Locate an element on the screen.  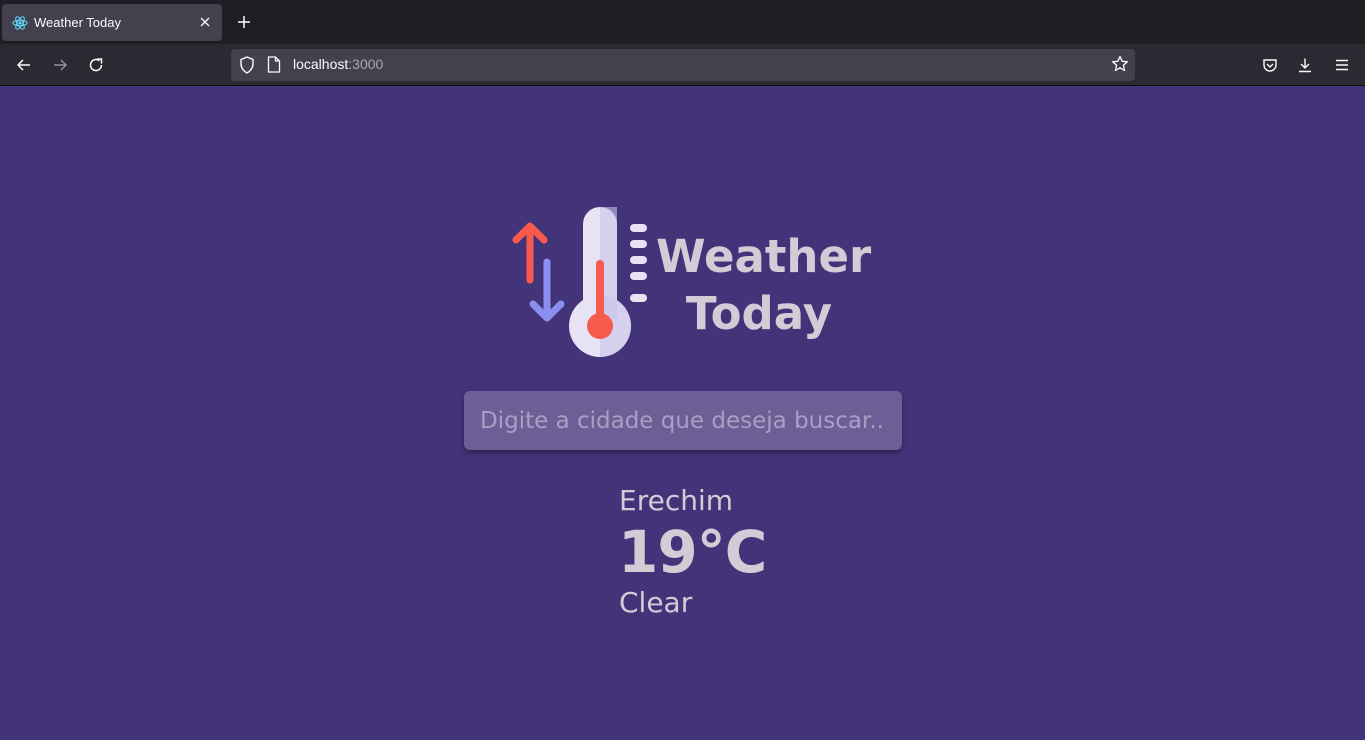
pocket-icon is located at coordinates (1270, 65).